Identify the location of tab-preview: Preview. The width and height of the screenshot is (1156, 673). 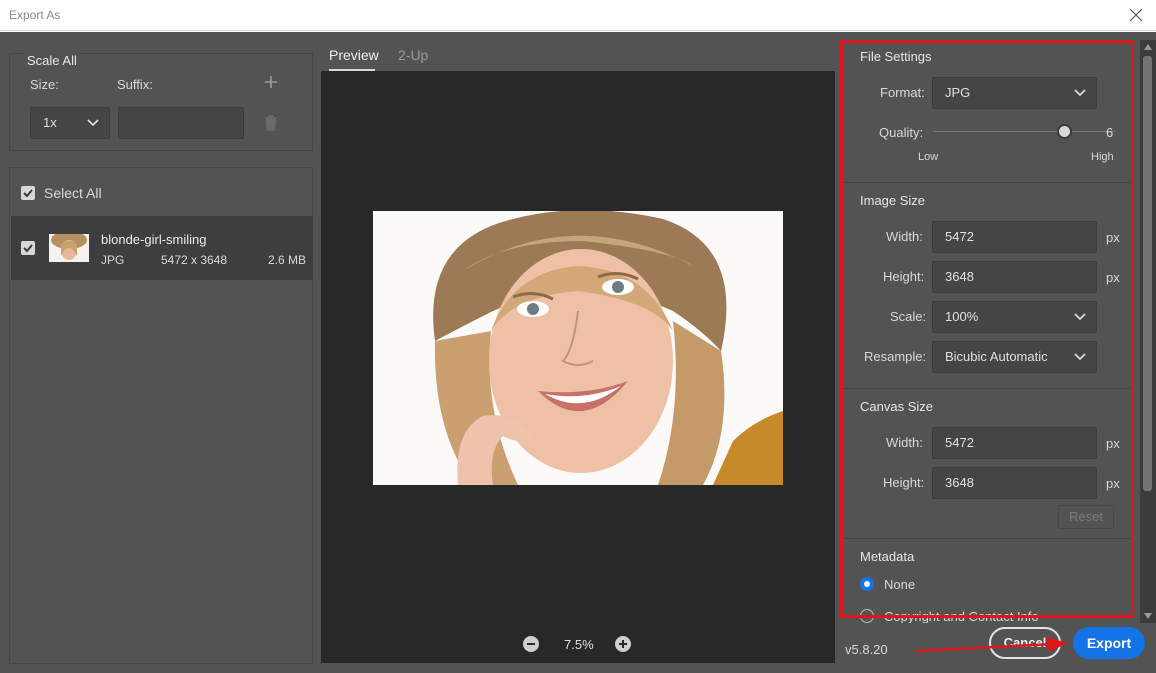
(354, 55).